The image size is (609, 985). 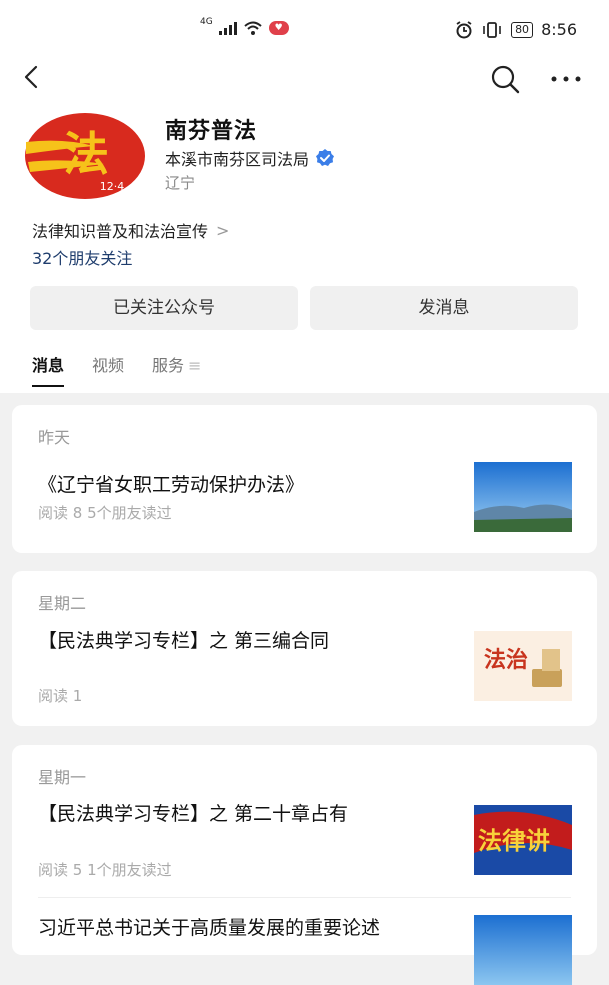 I want to click on content-tabs: 消息 视频 服务 ≡, so click(x=116, y=369).